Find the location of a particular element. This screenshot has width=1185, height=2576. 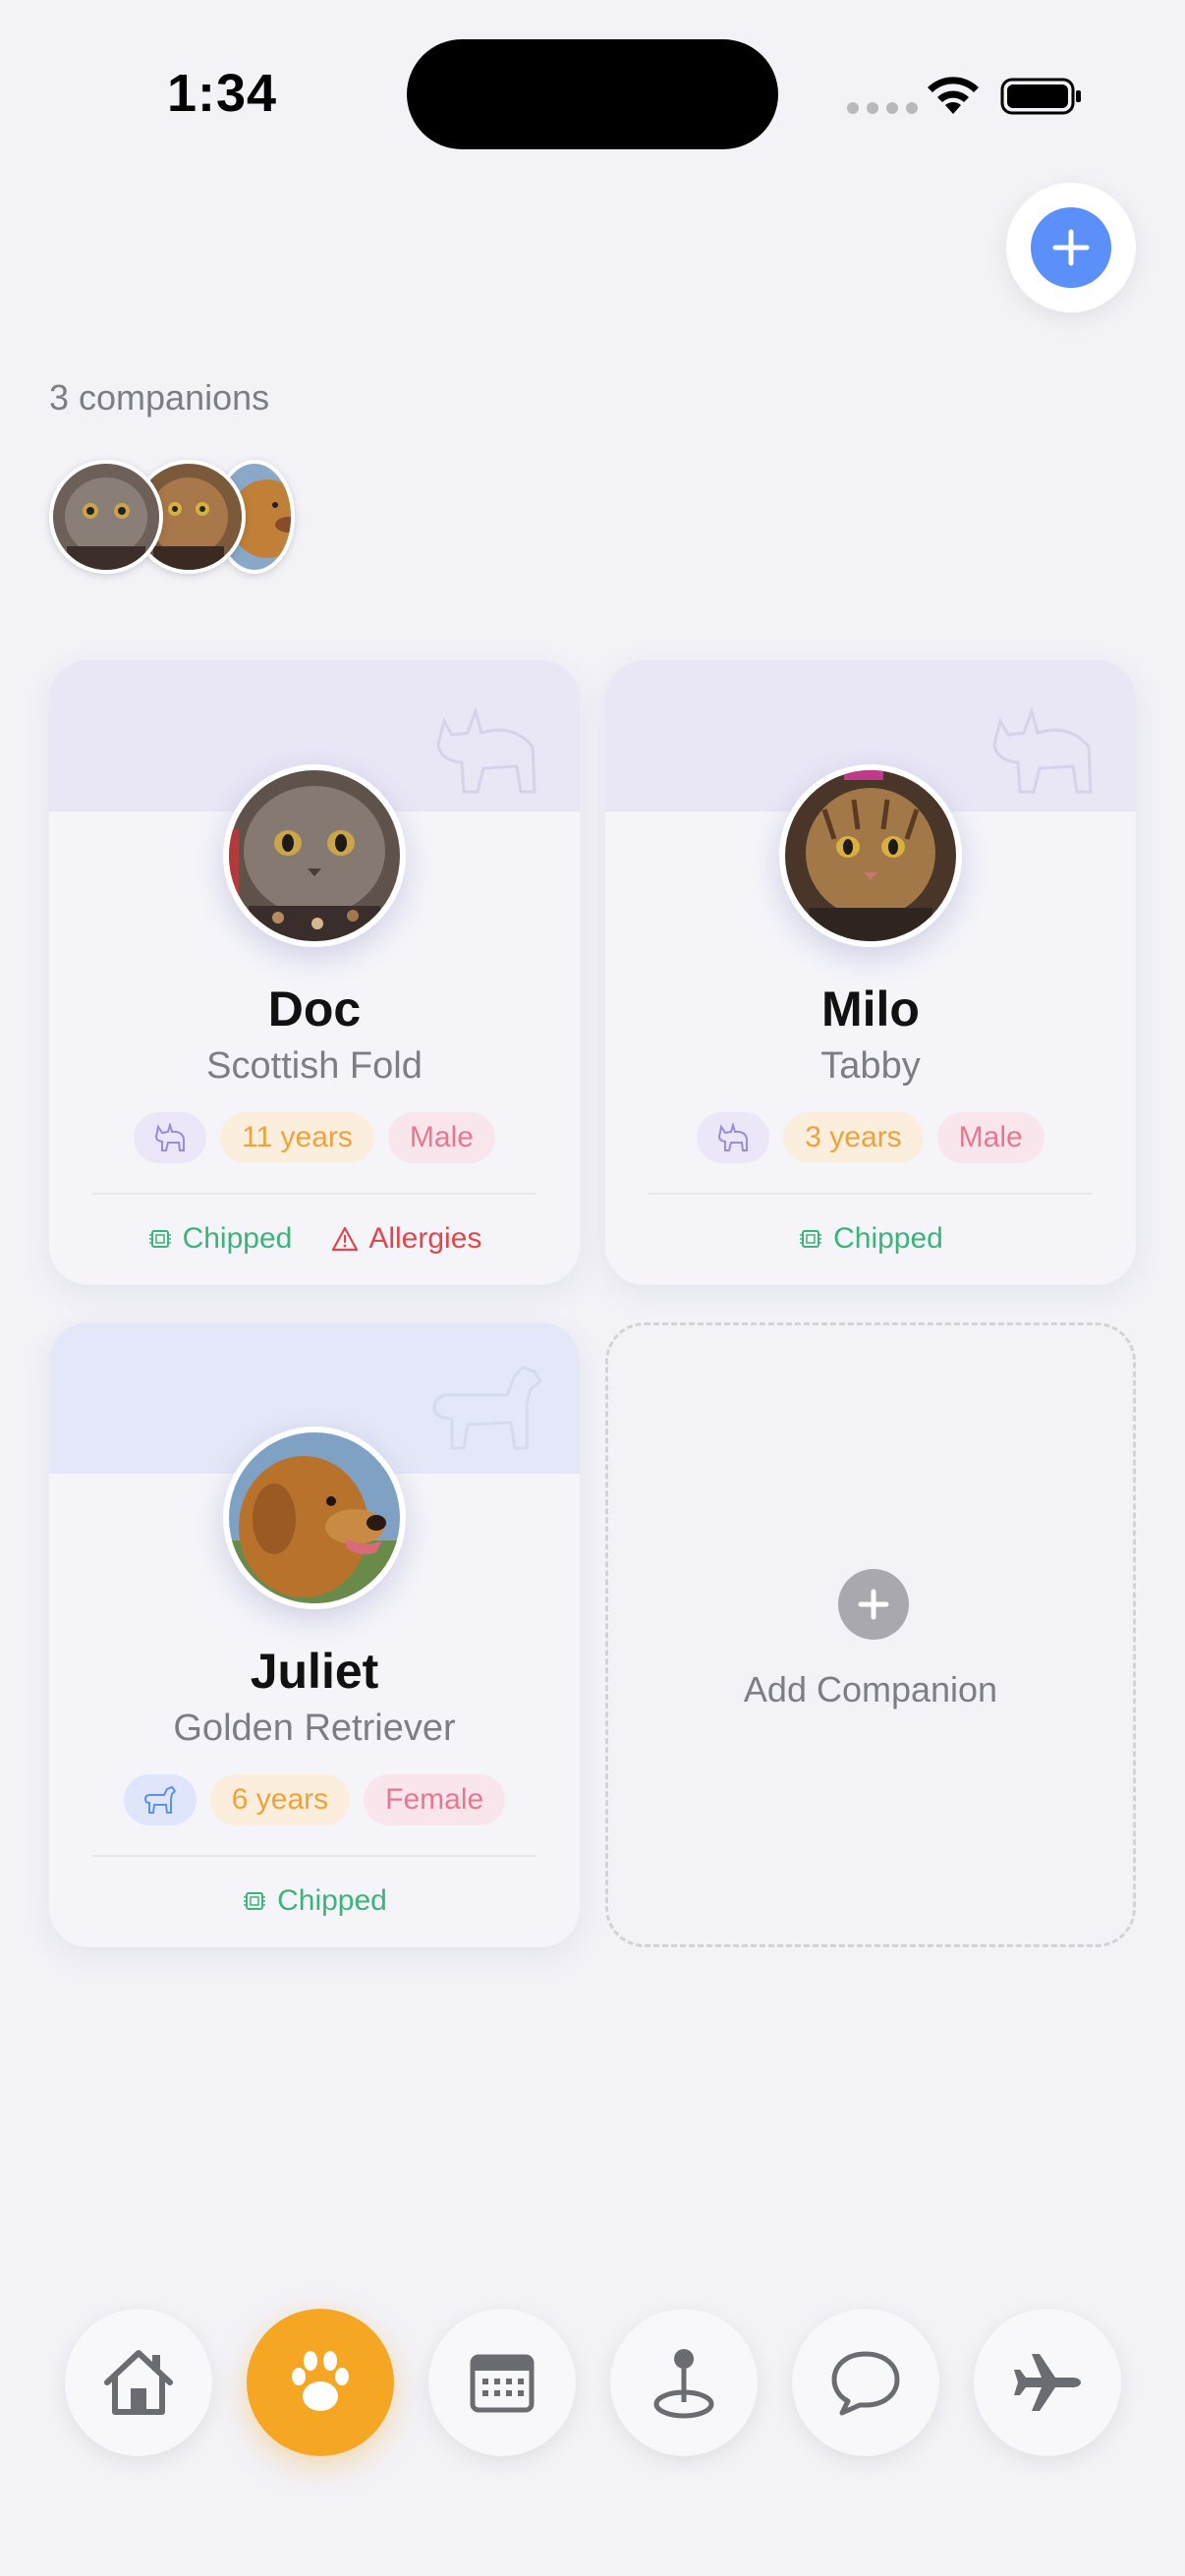

companion-name: Juliet is located at coordinates (315, 1671).